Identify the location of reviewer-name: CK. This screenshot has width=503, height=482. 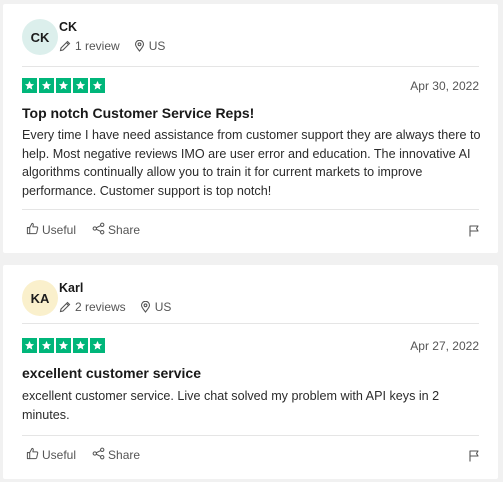
(68, 27).